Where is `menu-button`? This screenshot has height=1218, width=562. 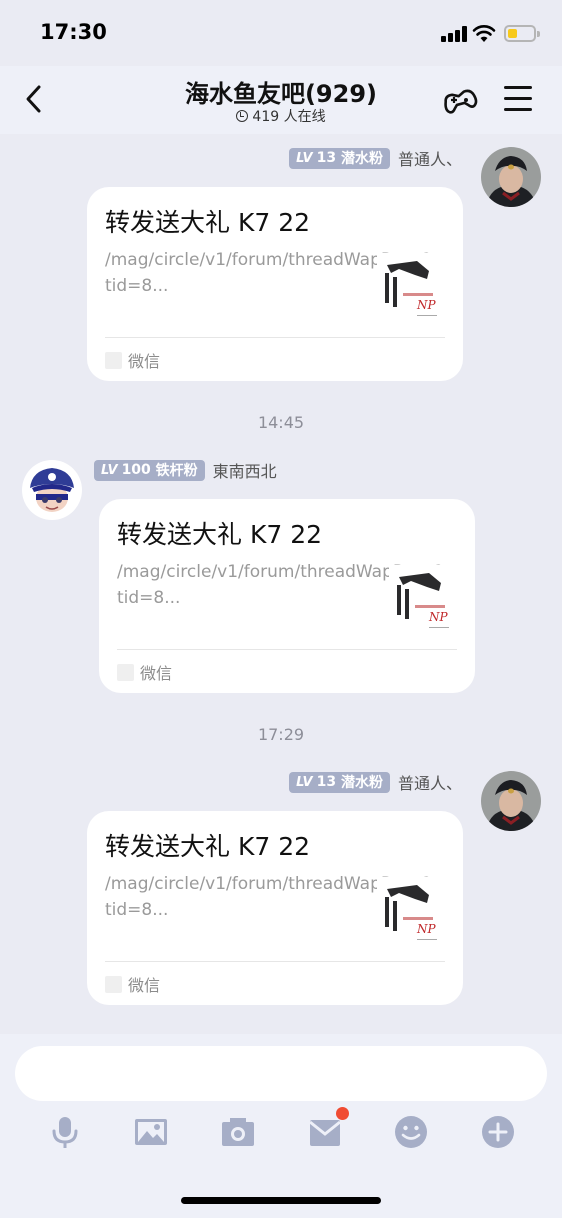 menu-button is located at coordinates (518, 99).